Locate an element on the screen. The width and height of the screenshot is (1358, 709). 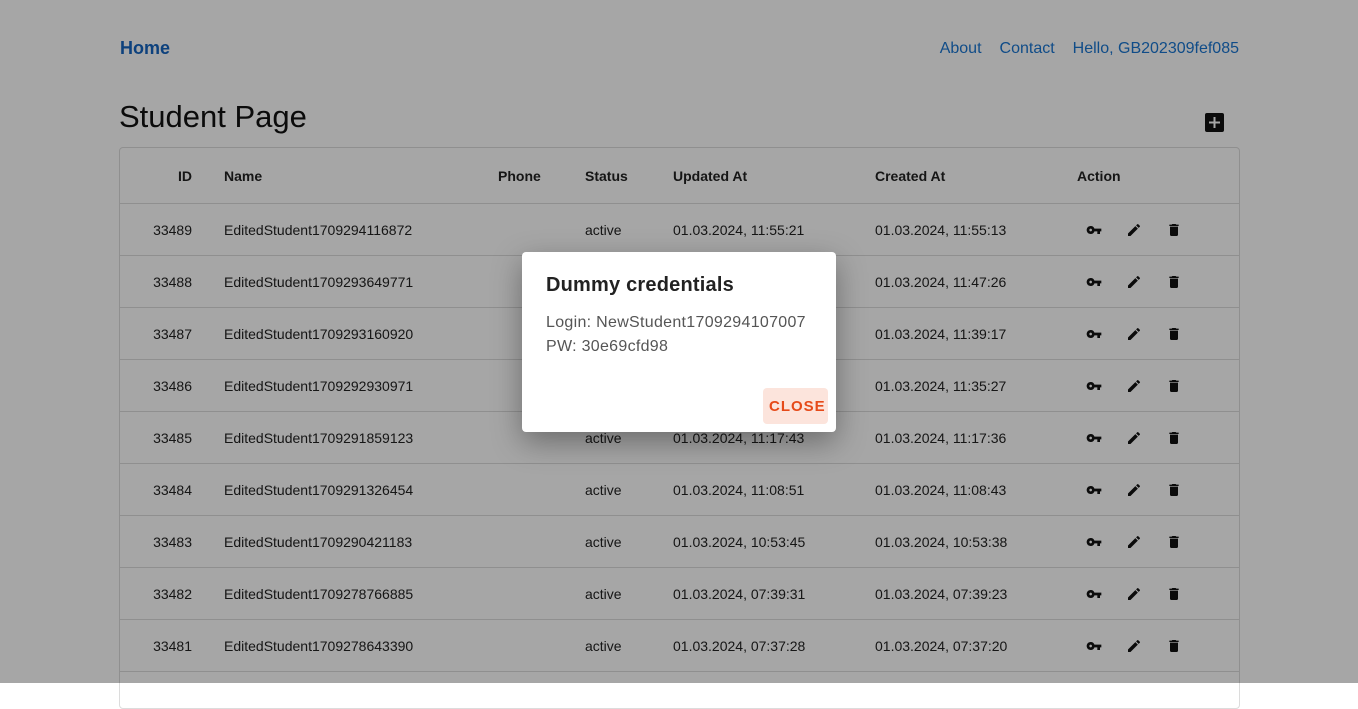
dialog-password-text: PW: 30e69cfd98 is located at coordinates (607, 346).